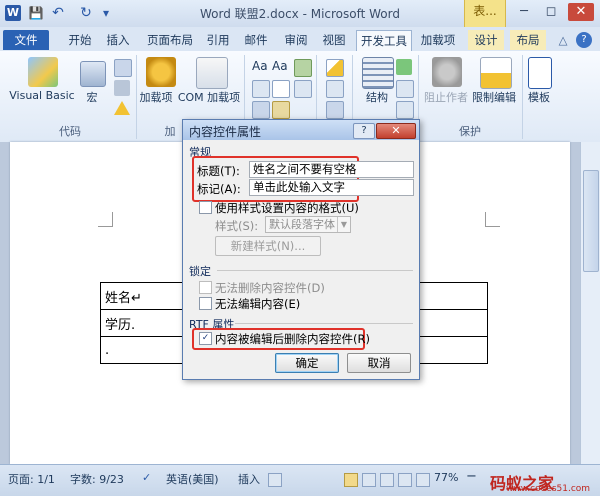 This screenshot has height=496, width=600. I want to click on macro-button: 宏, so click(92, 97).